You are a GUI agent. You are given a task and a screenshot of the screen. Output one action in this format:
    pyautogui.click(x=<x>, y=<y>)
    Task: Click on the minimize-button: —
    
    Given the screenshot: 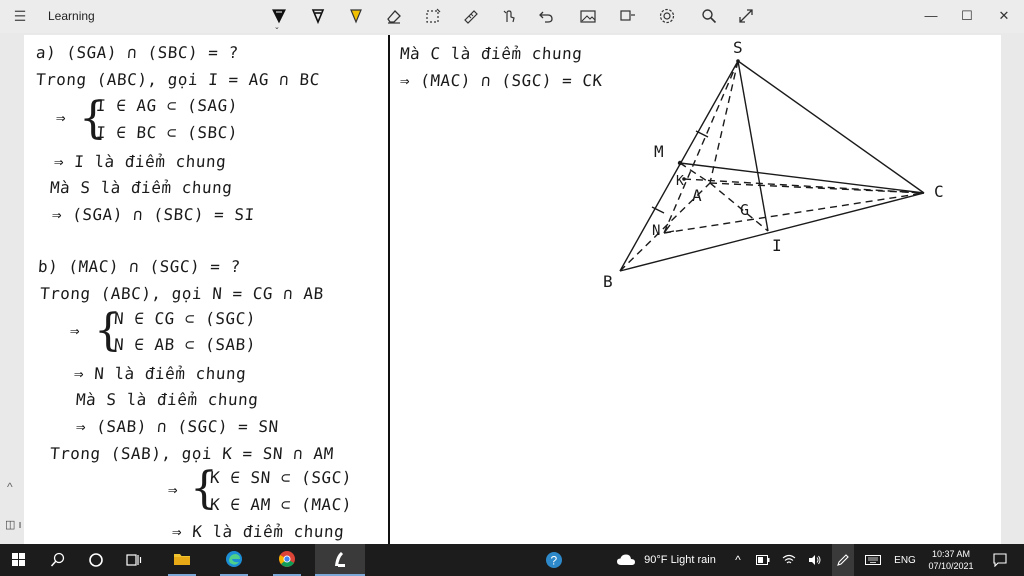 What is the action you would take?
    pyautogui.click(x=931, y=16)
    